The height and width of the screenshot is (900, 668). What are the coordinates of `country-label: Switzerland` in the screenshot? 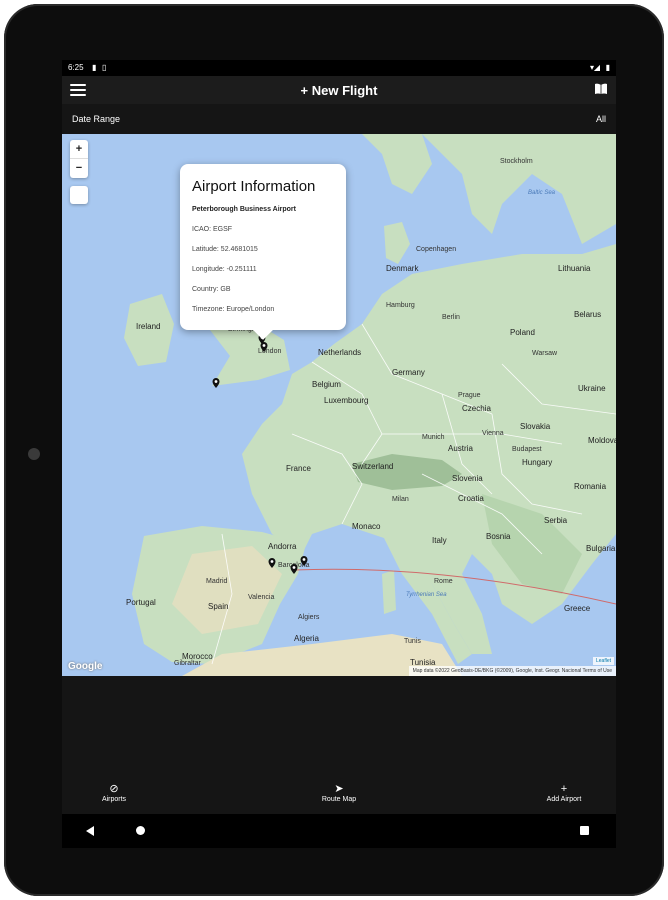 It's located at (373, 466).